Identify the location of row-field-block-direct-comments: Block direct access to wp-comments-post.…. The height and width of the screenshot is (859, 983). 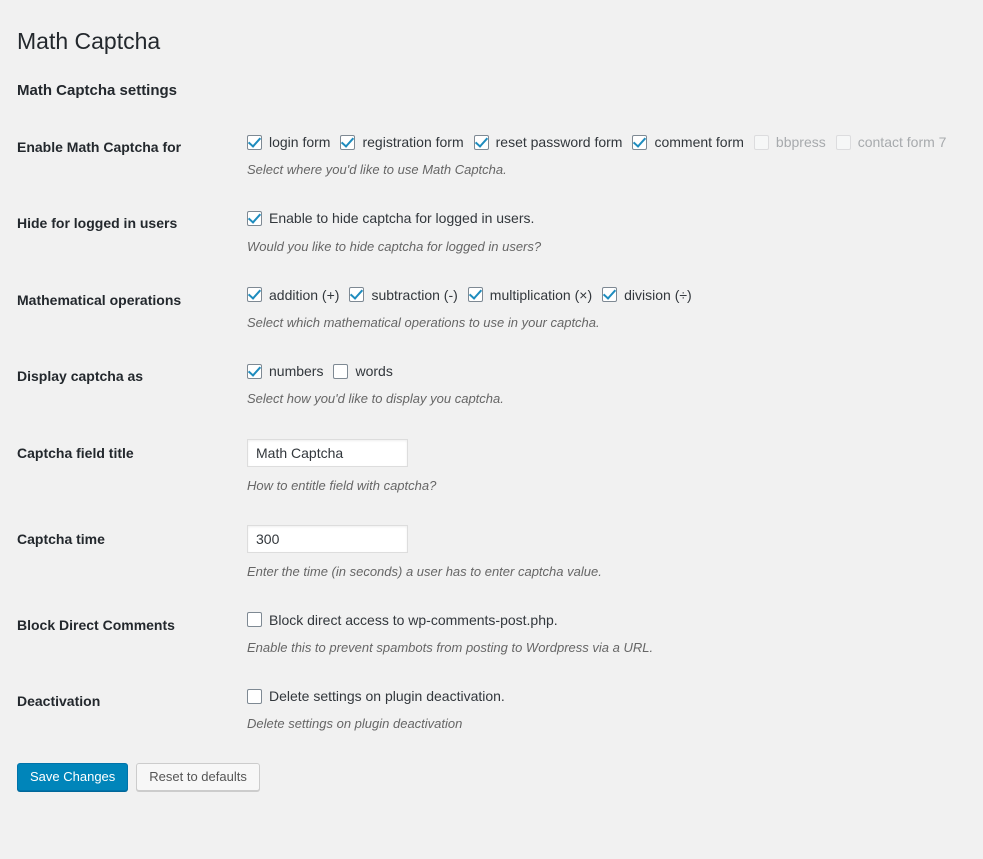
(612, 634).